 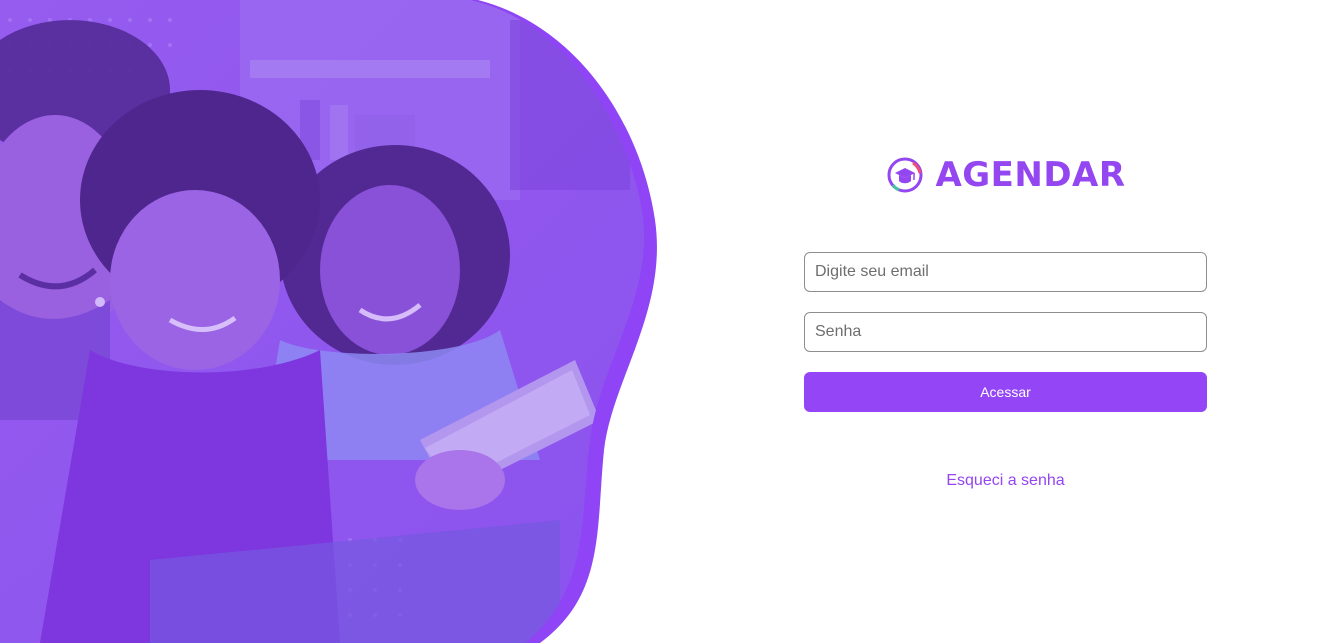 I want to click on password-field, so click(x=1005, y=332).